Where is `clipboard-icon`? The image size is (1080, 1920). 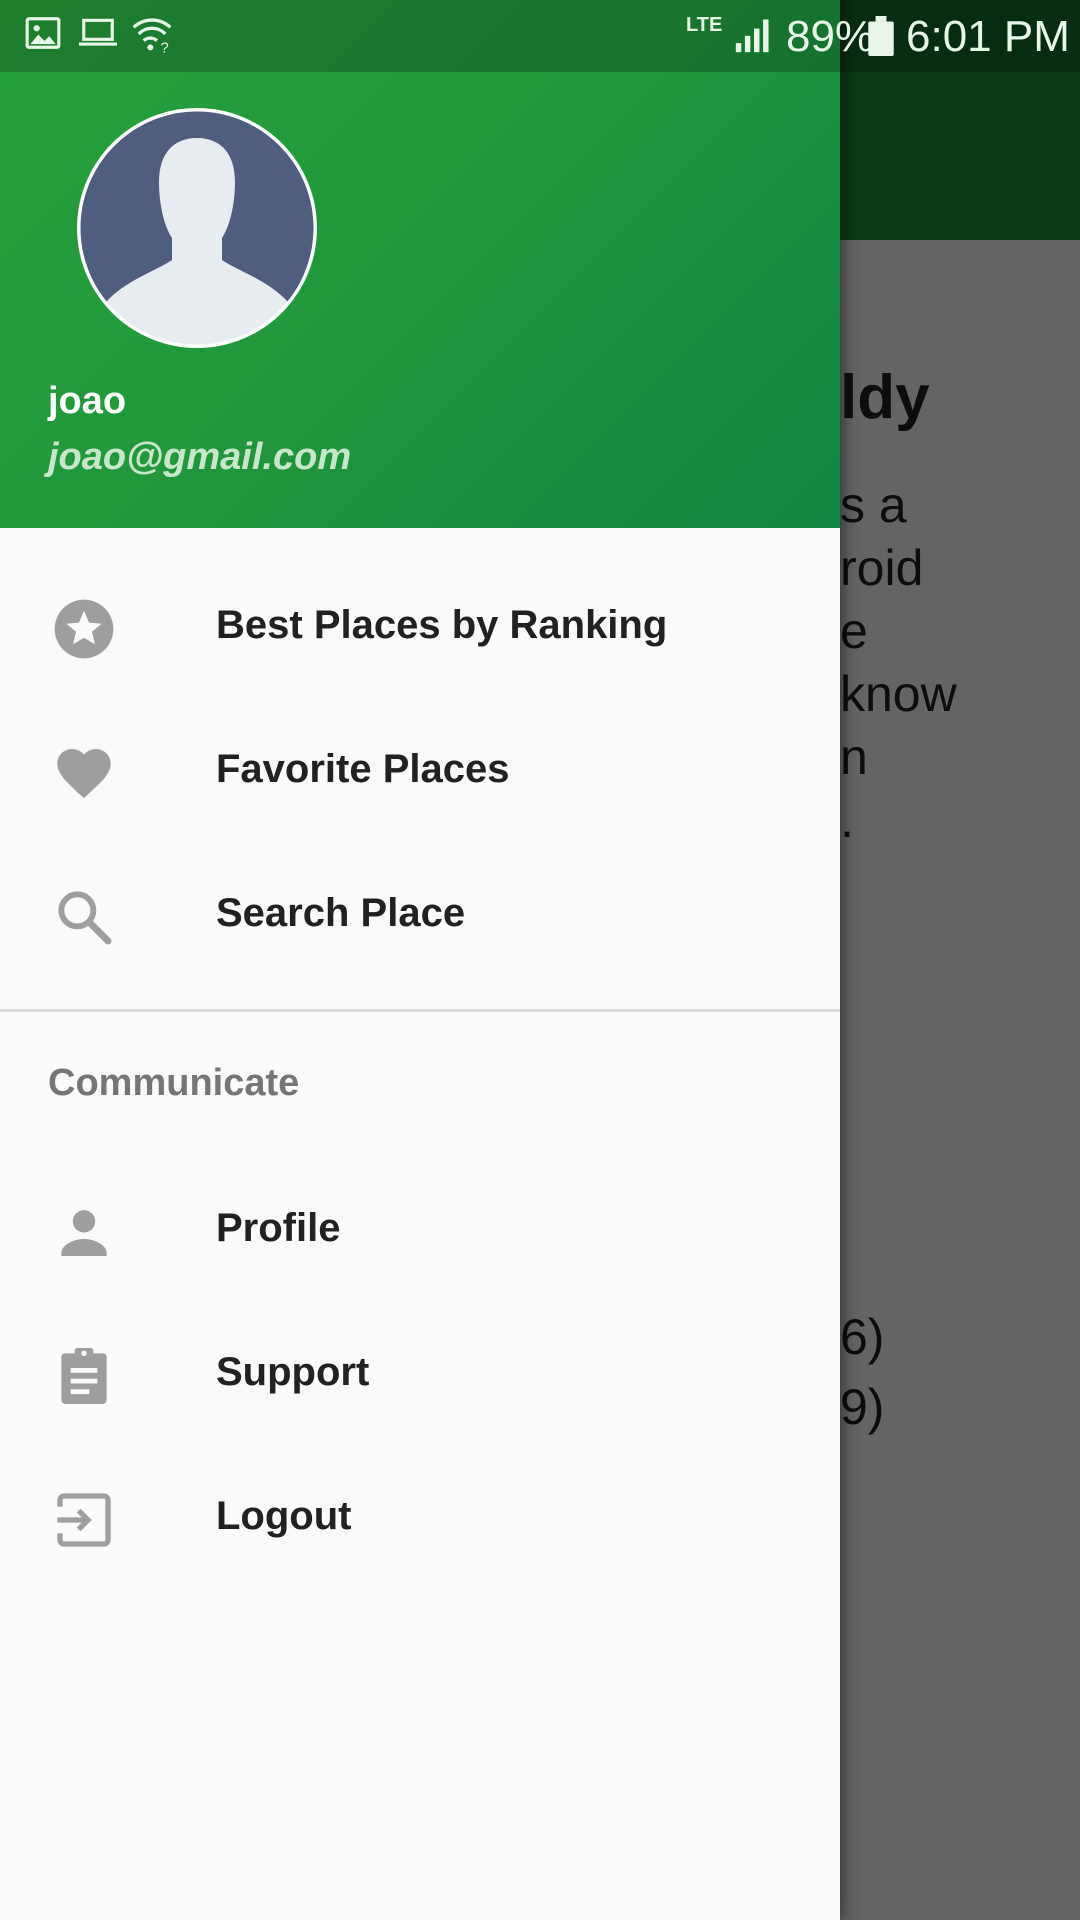 clipboard-icon is located at coordinates (84, 1376).